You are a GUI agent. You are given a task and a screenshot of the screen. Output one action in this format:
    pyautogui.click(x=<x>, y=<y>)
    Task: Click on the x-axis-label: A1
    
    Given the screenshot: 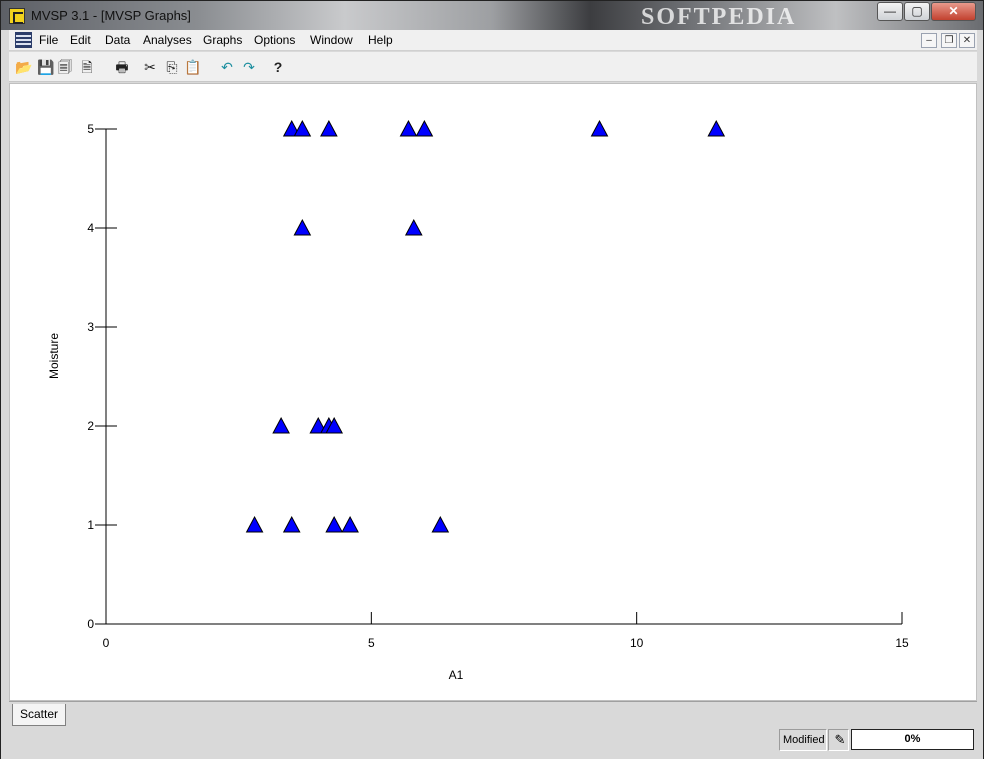 What is the action you would take?
    pyautogui.click(x=456, y=675)
    